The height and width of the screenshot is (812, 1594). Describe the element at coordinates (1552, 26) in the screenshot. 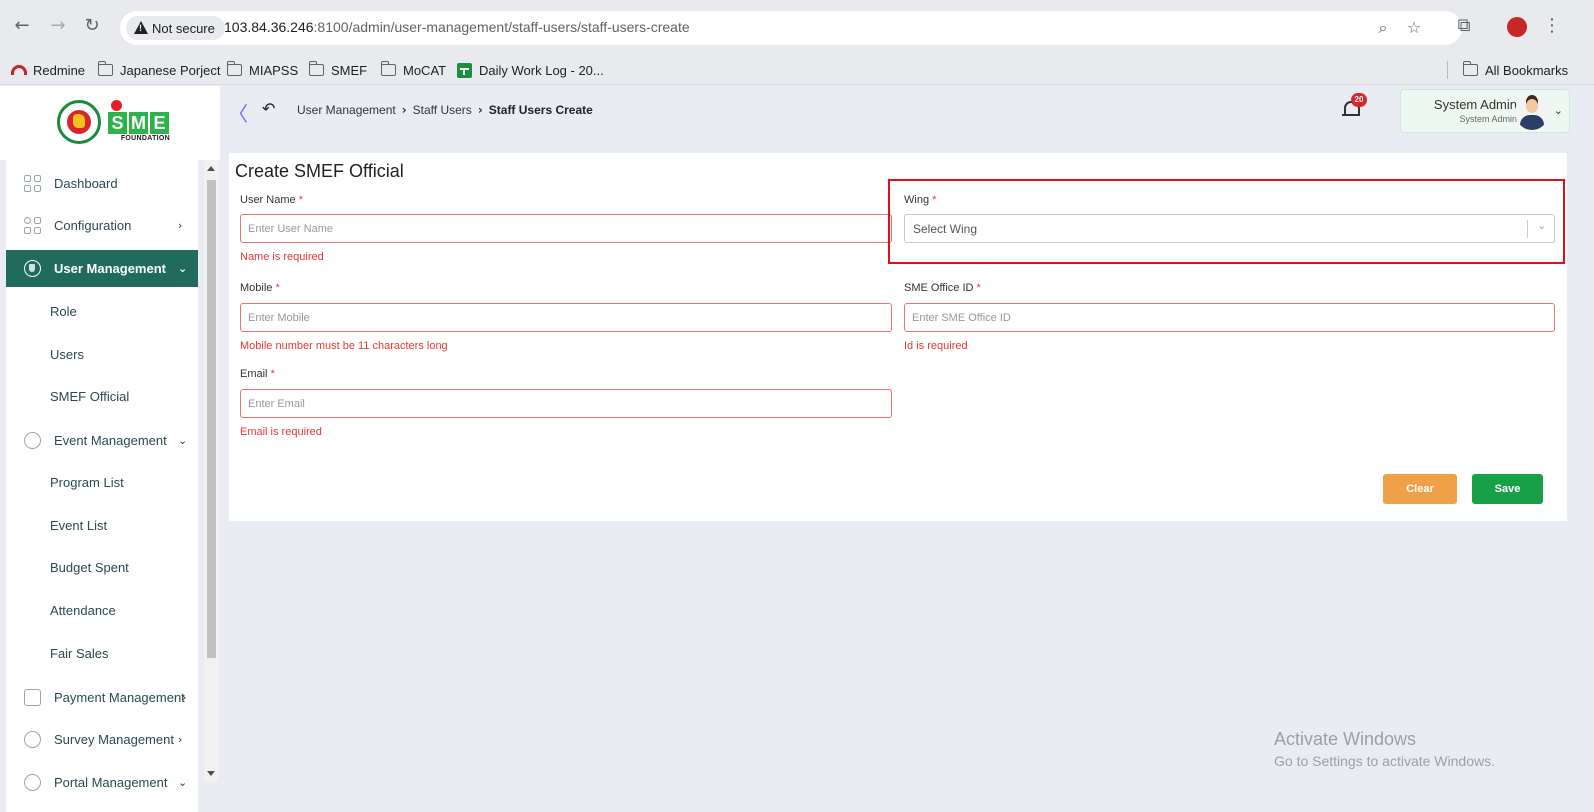

I see `menu-dots-icon: ⋮` at that location.